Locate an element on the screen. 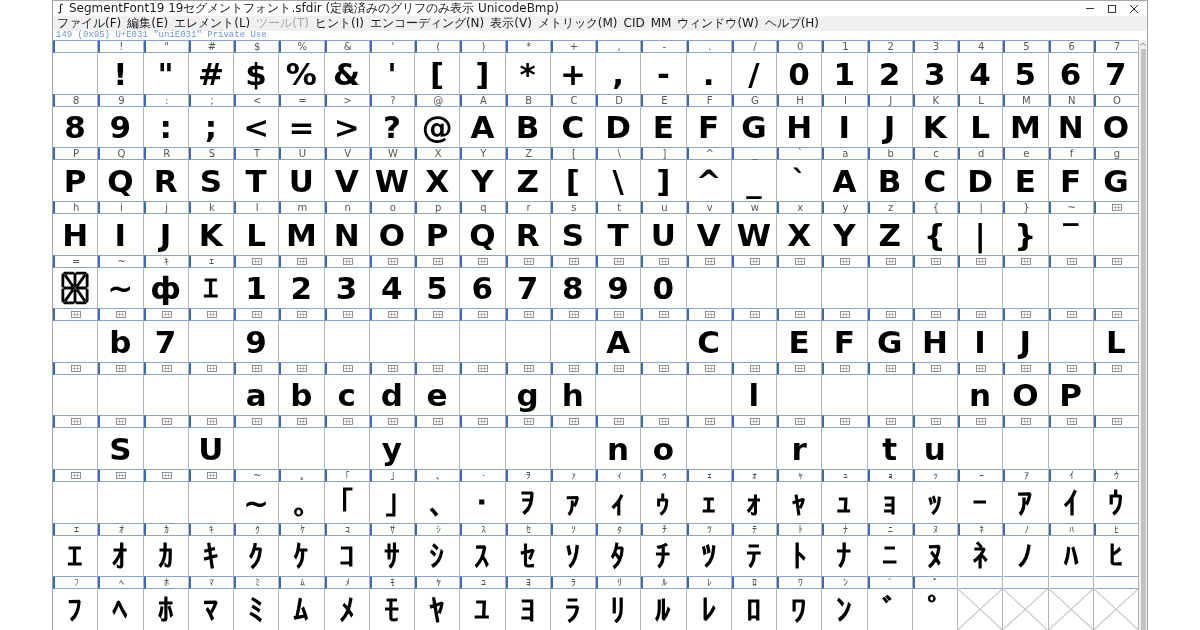 This screenshot has height=630, width=1200. glyph-label: ｻ is located at coordinates (393, 529).